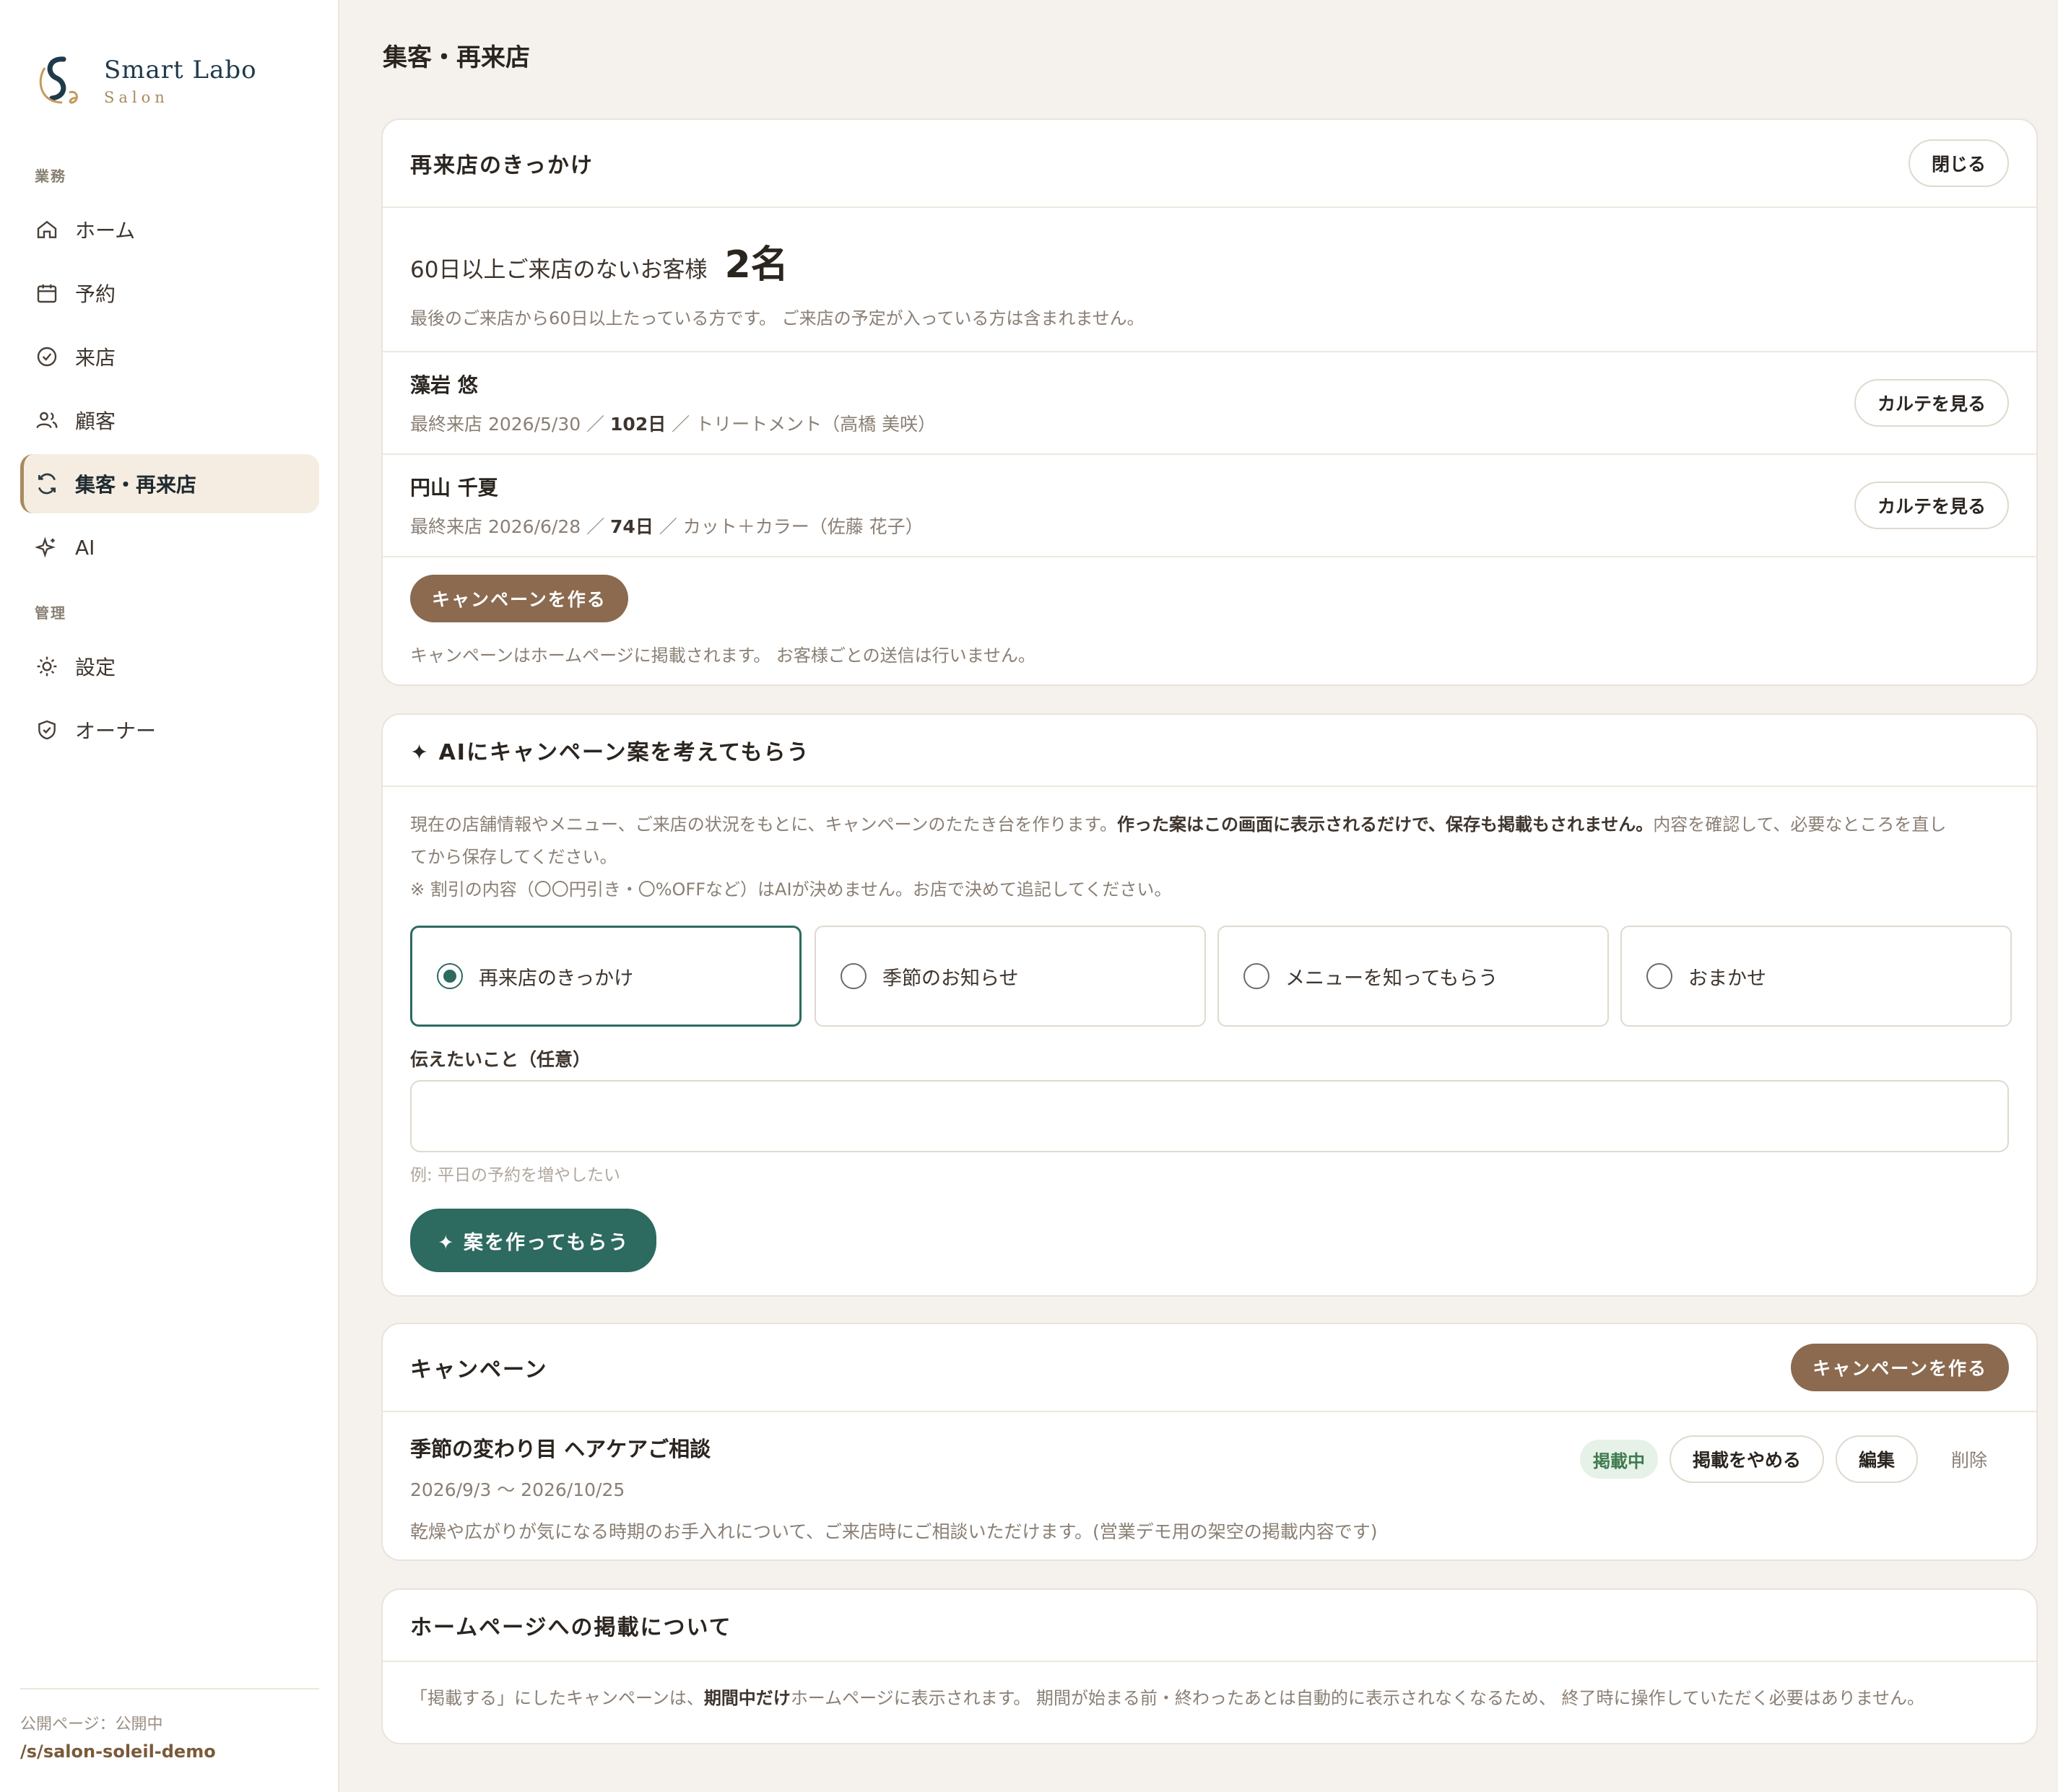  What do you see at coordinates (571, 1627) in the screenshot?
I see `homepage-info-title: ホームページへの掲載について` at bounding box center [571, 1627].